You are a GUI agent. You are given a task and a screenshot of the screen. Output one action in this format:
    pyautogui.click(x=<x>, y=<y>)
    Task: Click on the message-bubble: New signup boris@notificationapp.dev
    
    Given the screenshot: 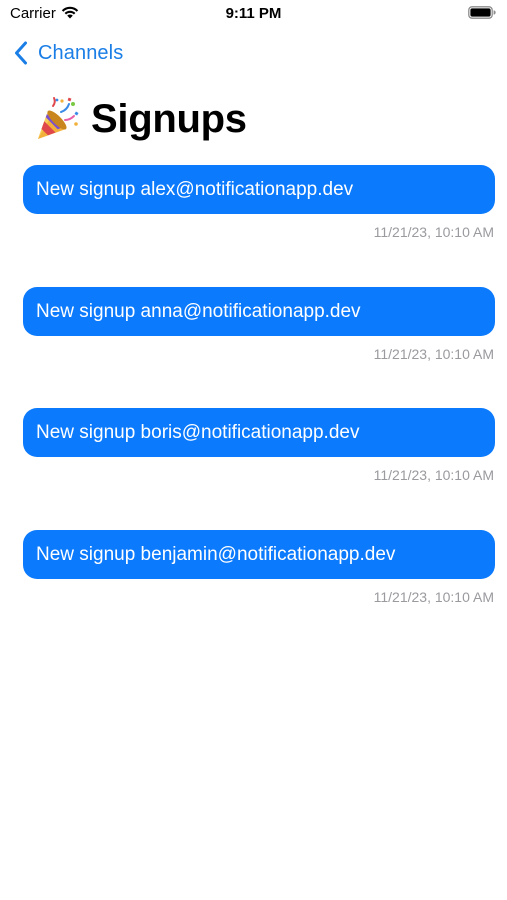 What is the action you would take?
    pyautogui.click(x=259, y=432)
    